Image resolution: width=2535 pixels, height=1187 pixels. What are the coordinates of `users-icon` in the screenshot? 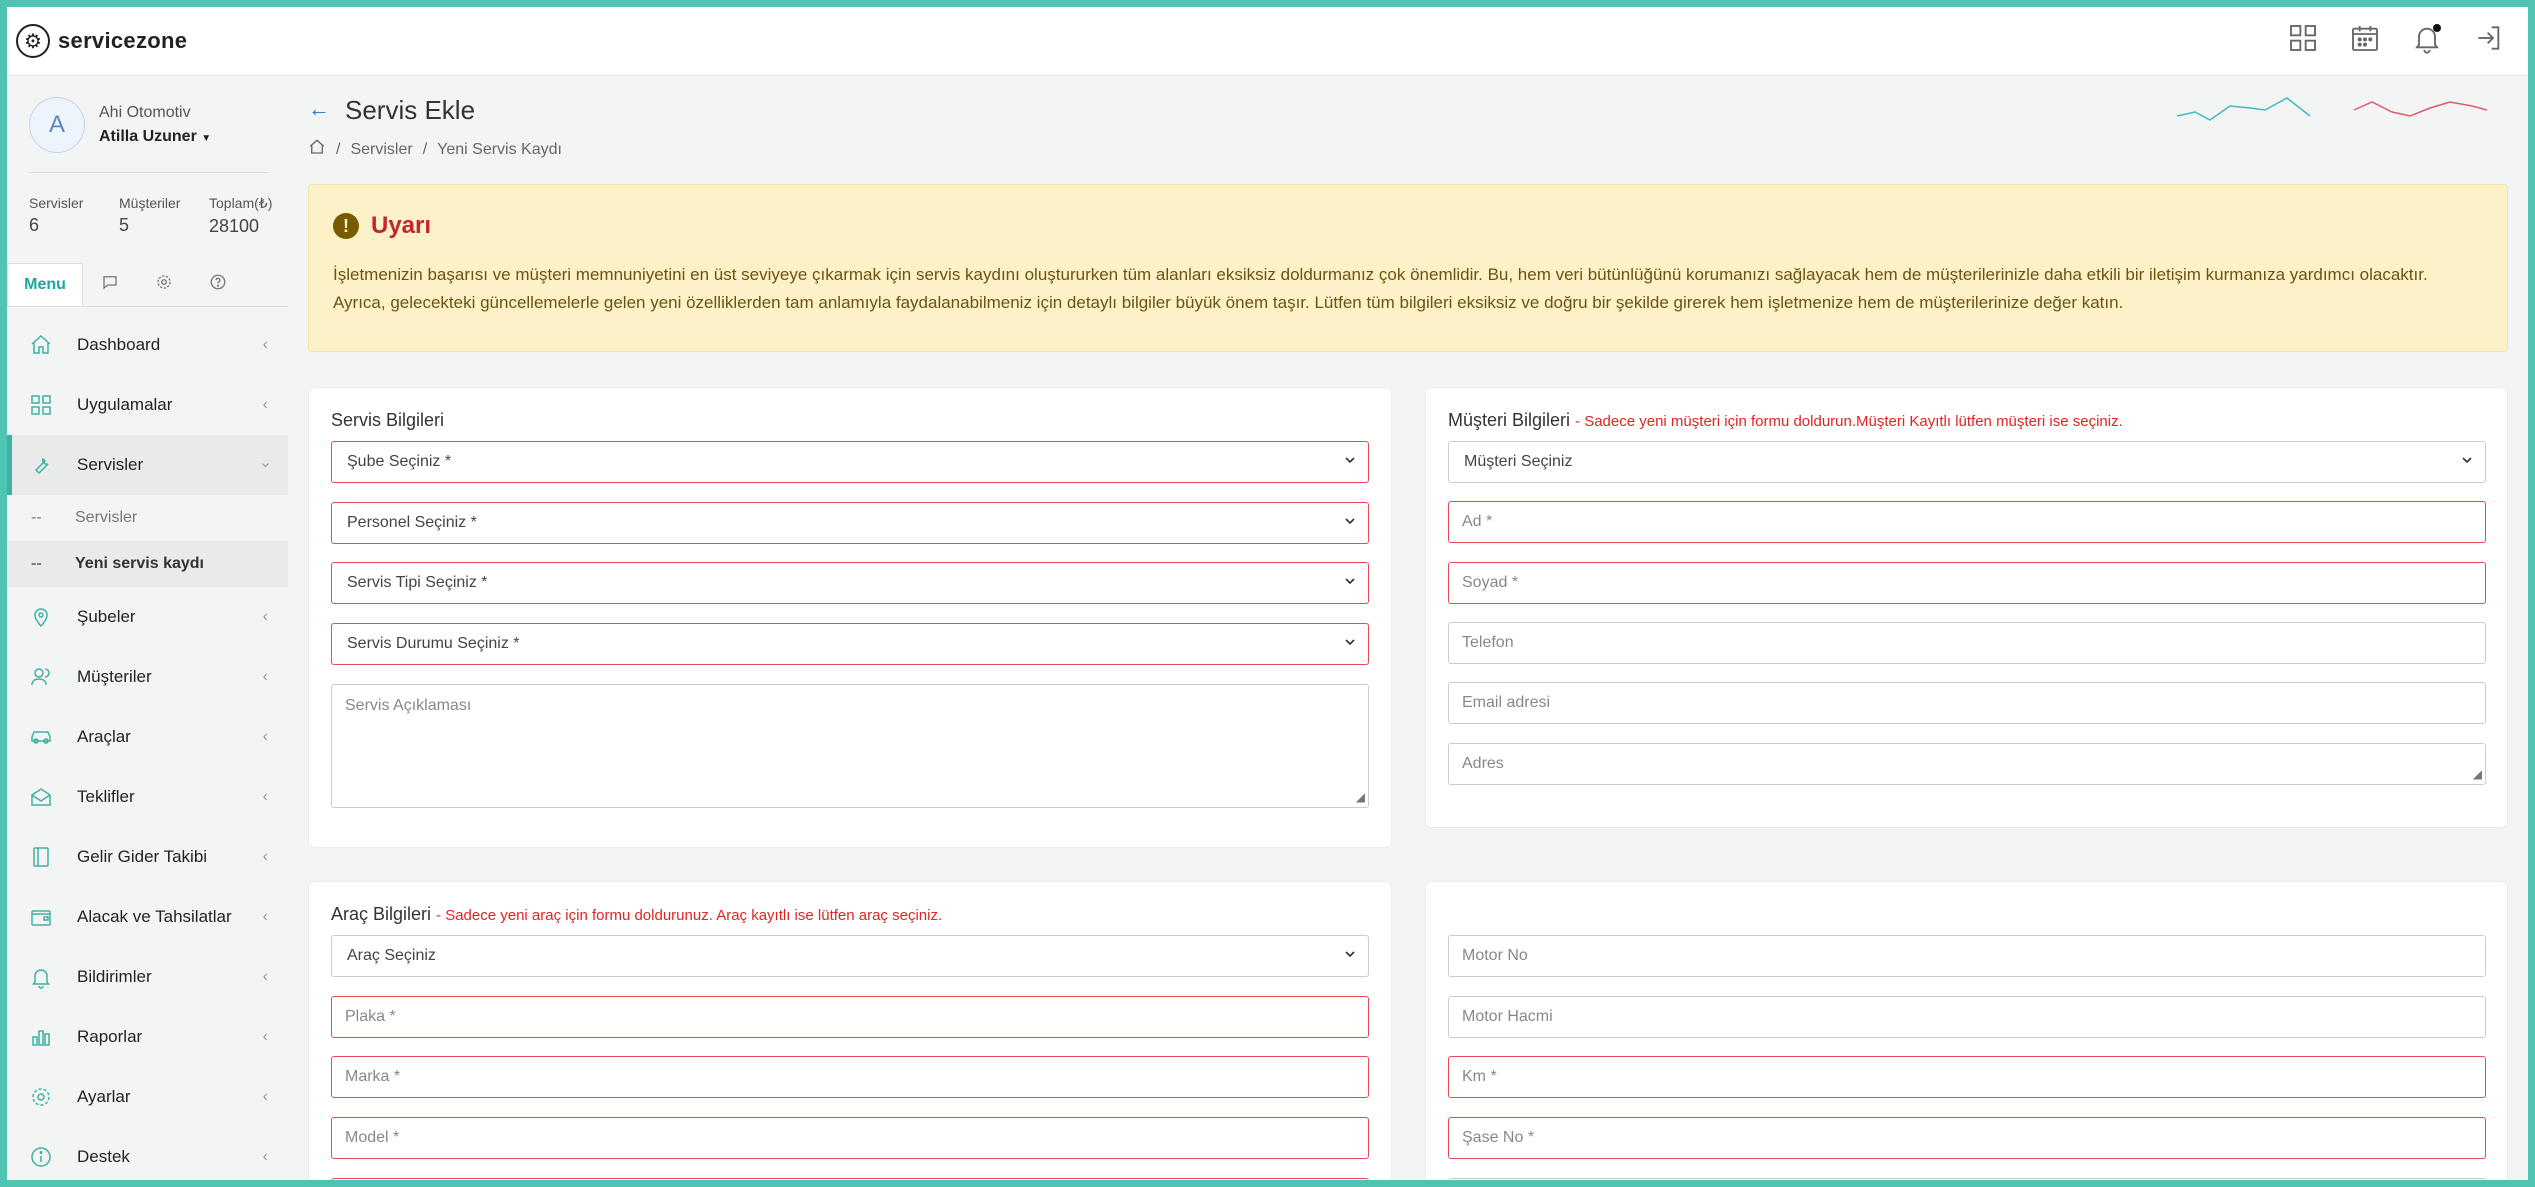 It's located at (41, 677).